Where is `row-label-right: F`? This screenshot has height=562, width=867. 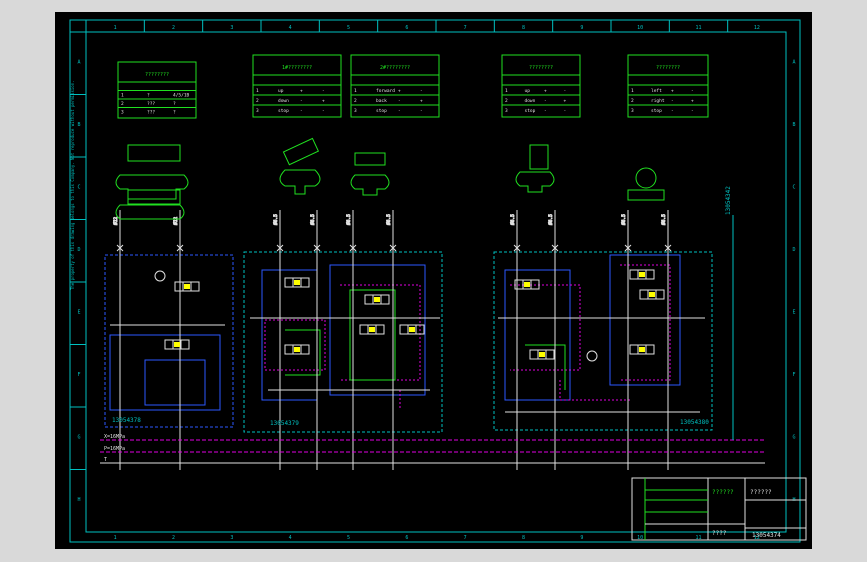 row-label-right: F is located at coordinates (793, 375).